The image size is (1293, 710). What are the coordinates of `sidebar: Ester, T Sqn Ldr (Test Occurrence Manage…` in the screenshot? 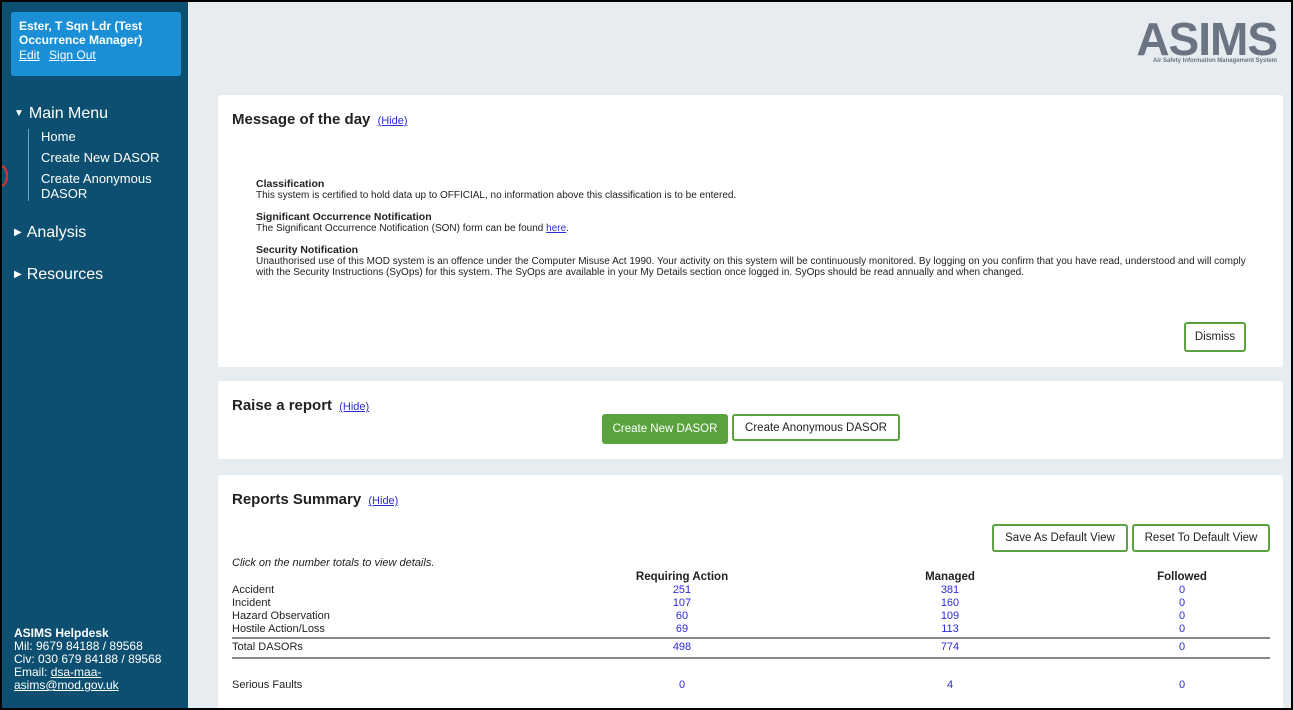 It's located at (95, 355).